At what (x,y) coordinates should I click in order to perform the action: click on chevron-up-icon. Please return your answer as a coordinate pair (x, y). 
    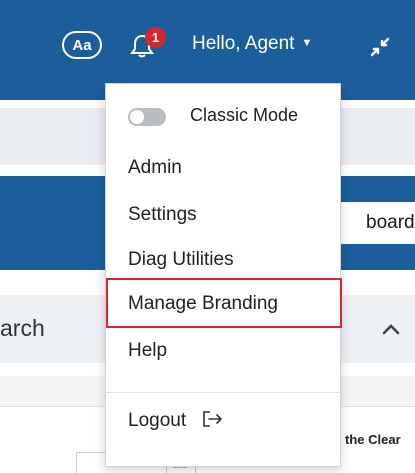
    Looking at the image, I should click on (391, 329).